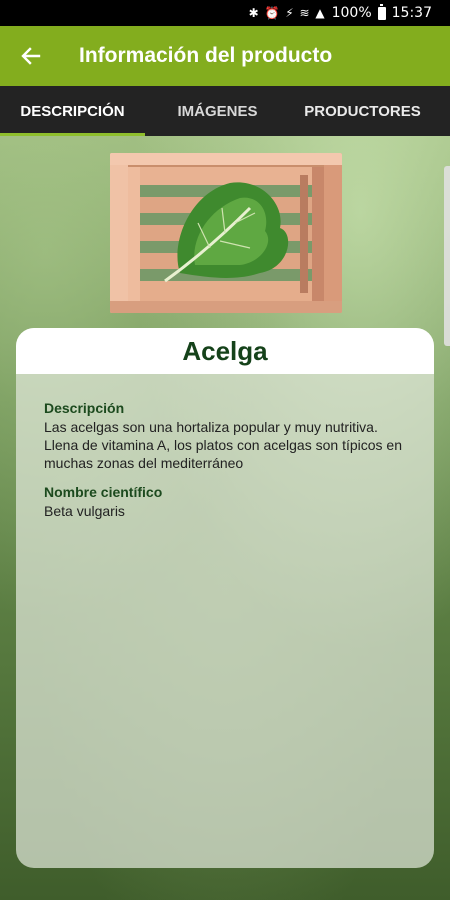  I want to click on arrow-left-icon, so click(31, 56).